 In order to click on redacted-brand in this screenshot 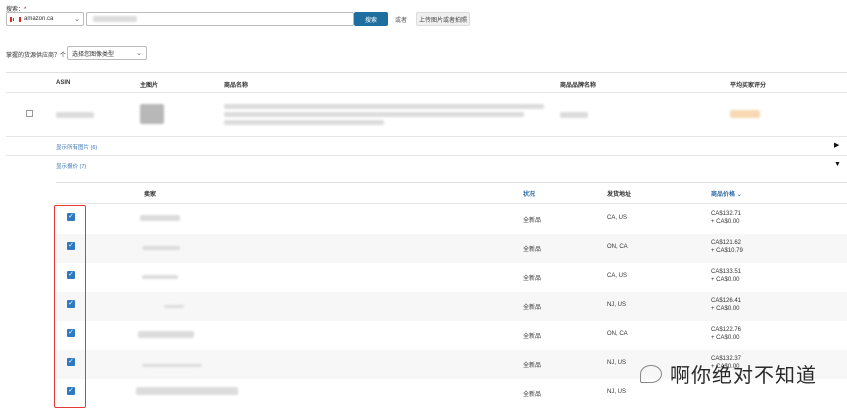, I will do `click(574, 115)`.